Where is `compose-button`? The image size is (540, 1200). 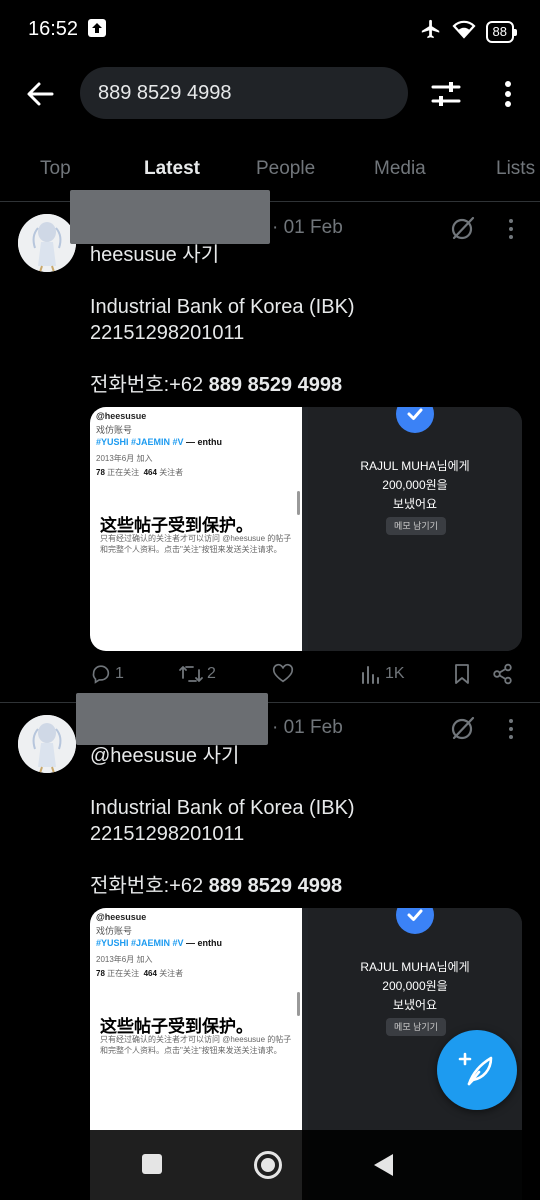
compose-button is located at coordinates (477, 1070).